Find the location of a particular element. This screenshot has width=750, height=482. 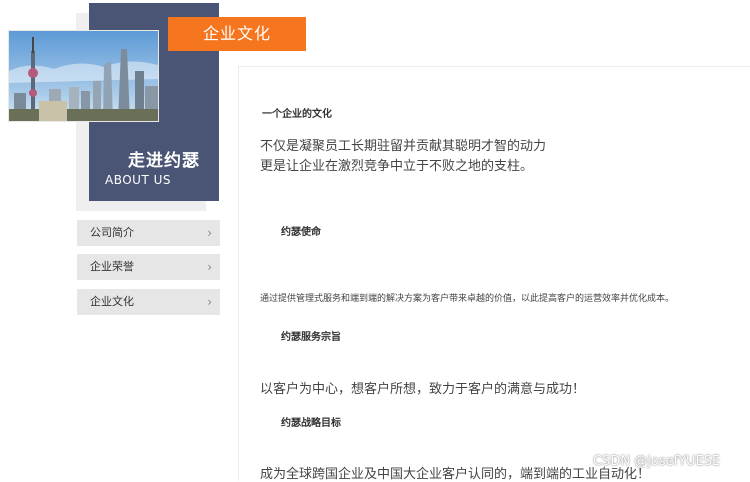

intro-line-1: 不仅是凝聚员工长期驻留并贡献其聪明才智的动力 is located at coordinates (403, 146).